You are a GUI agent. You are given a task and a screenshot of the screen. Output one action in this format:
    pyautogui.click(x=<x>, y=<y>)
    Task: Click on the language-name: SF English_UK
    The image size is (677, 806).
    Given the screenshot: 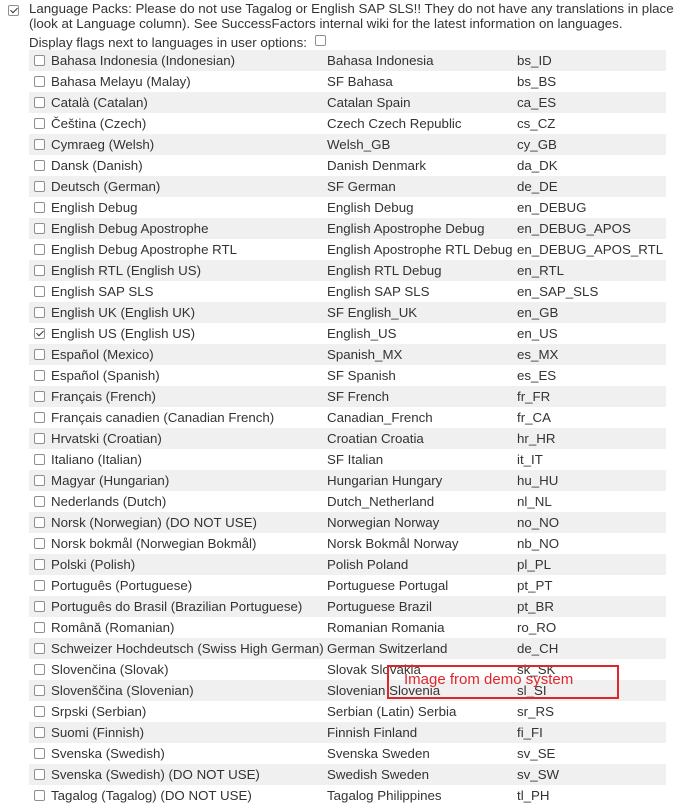 What is the action you would take?
    pyautogui.click(x=372, y=312)
    